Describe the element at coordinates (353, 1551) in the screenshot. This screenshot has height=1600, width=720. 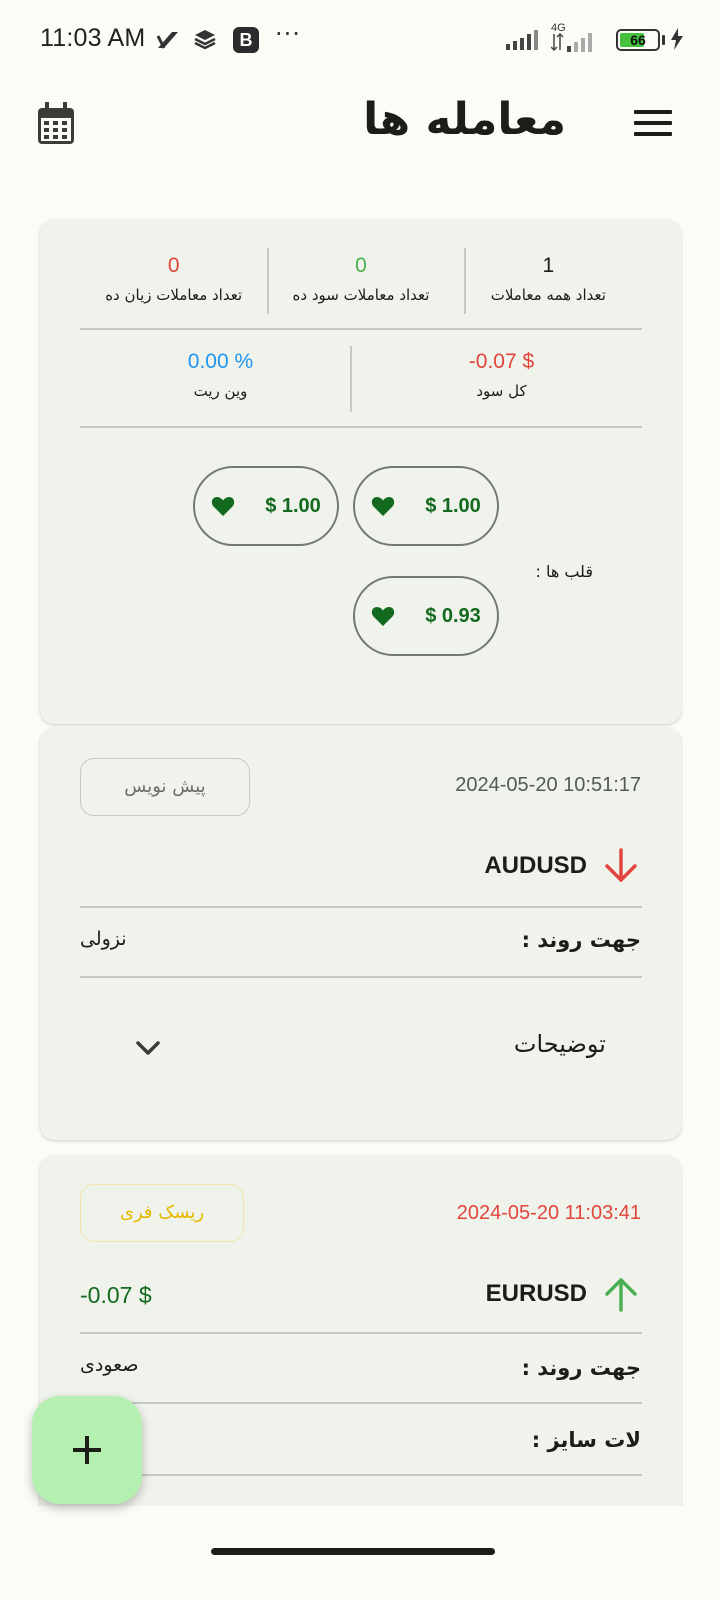
I see `home-indicator` at that location.